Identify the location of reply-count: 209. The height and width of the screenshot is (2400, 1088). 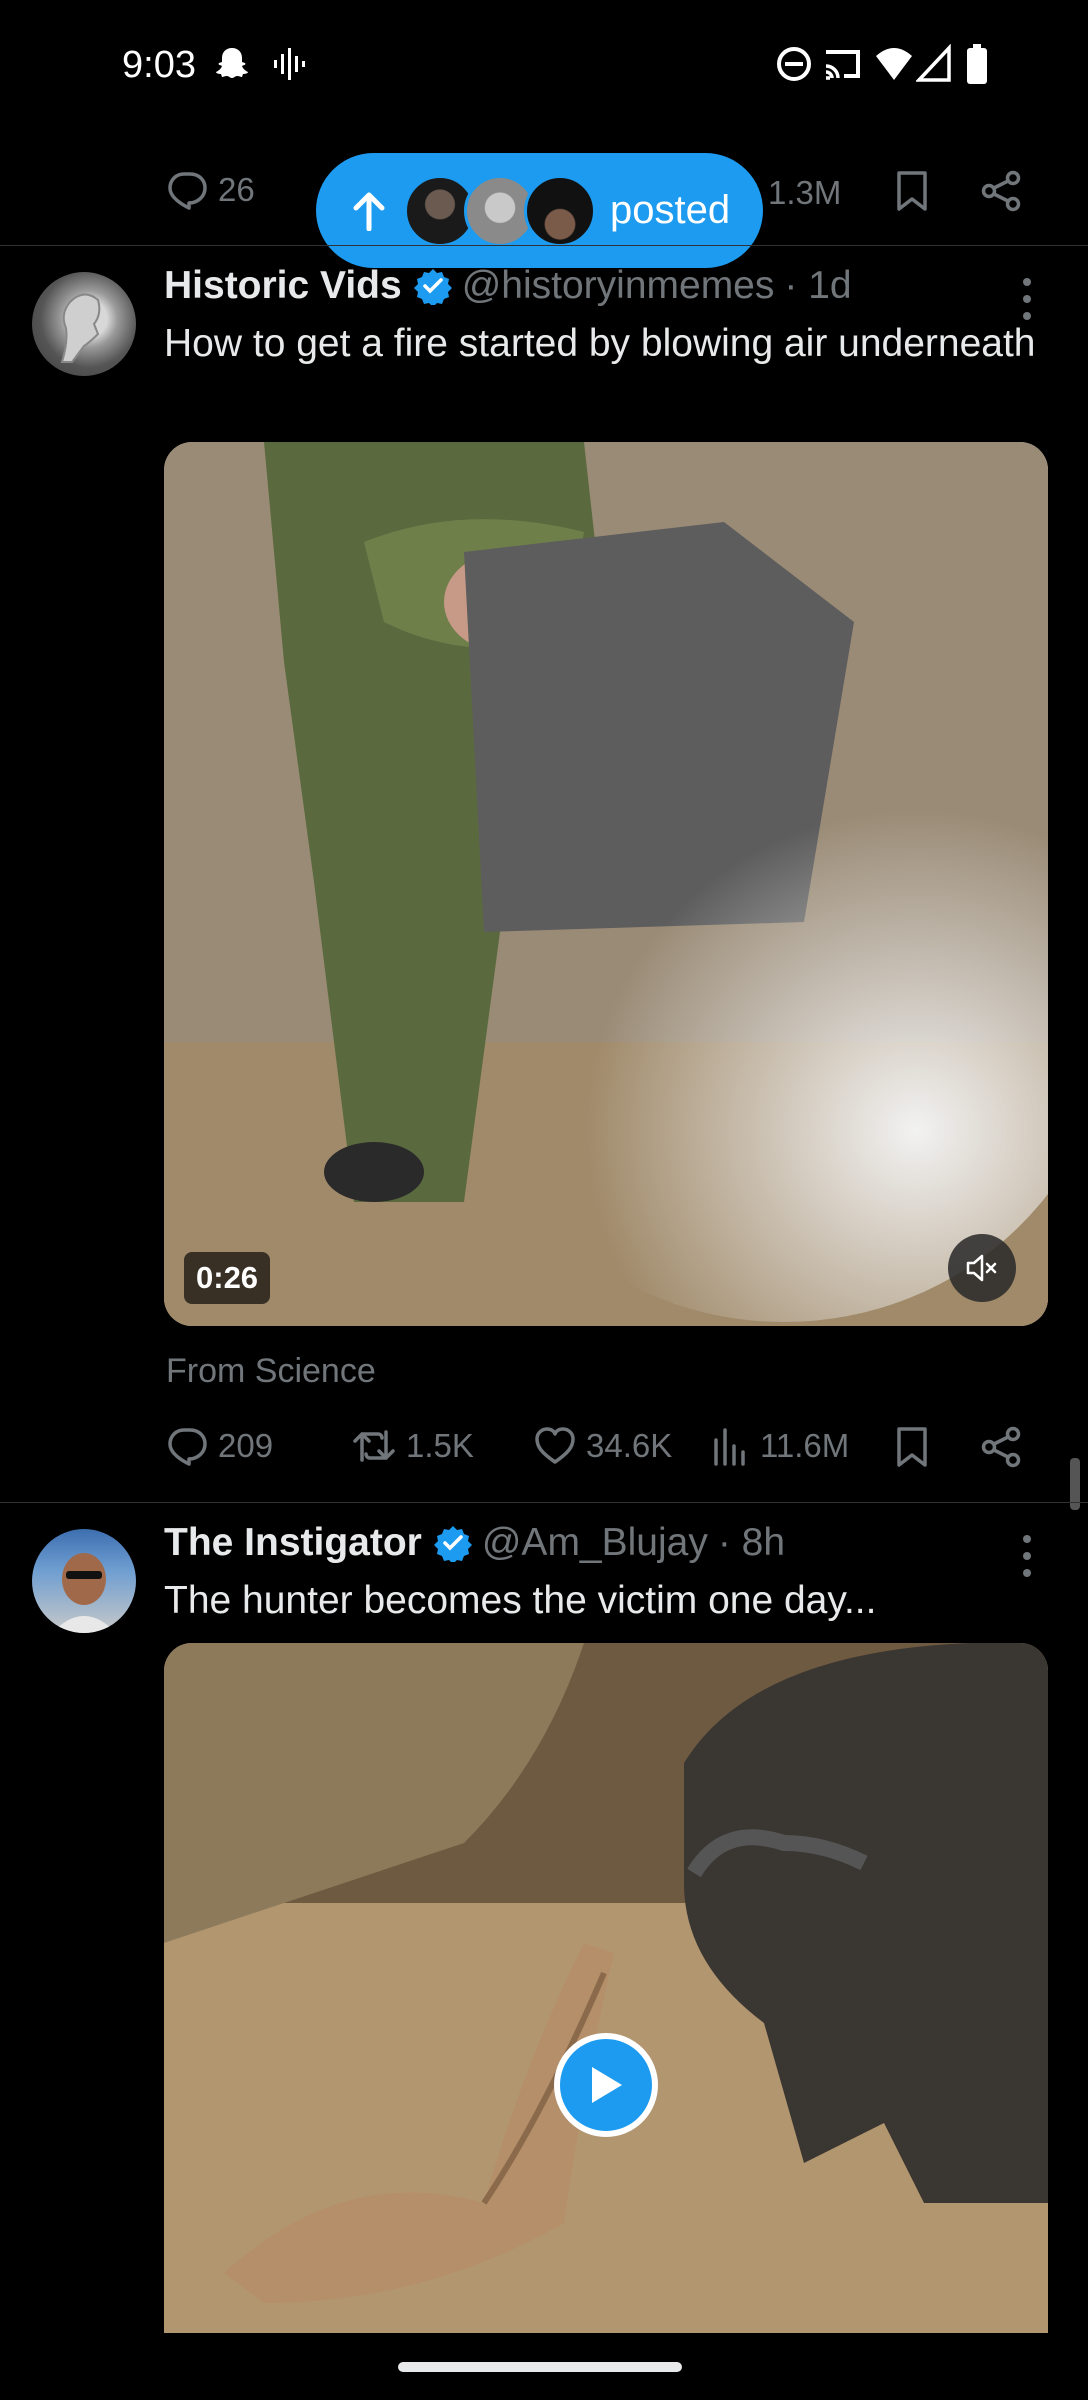
(246, 1445).